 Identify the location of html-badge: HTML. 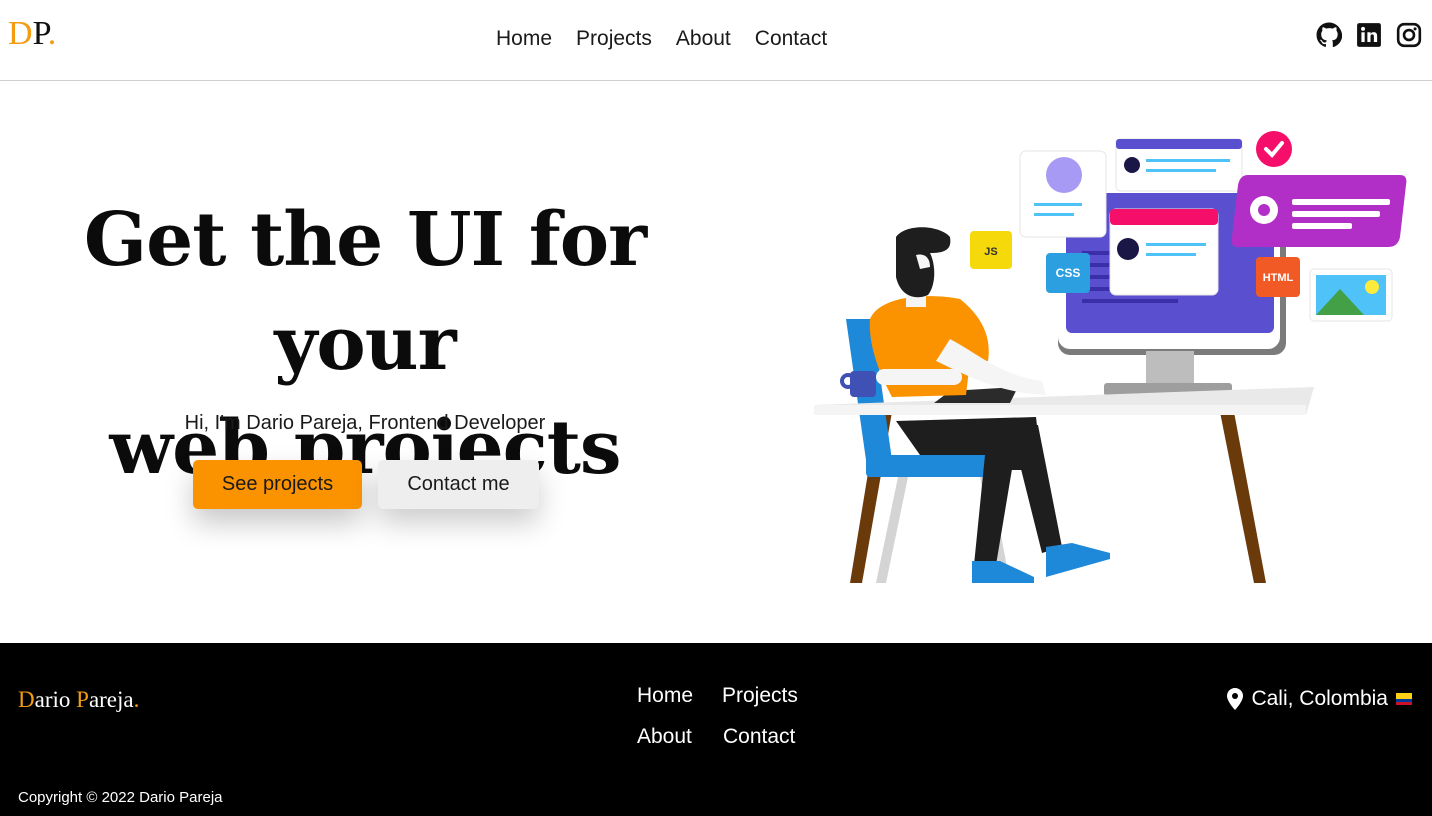
(1278, 278).